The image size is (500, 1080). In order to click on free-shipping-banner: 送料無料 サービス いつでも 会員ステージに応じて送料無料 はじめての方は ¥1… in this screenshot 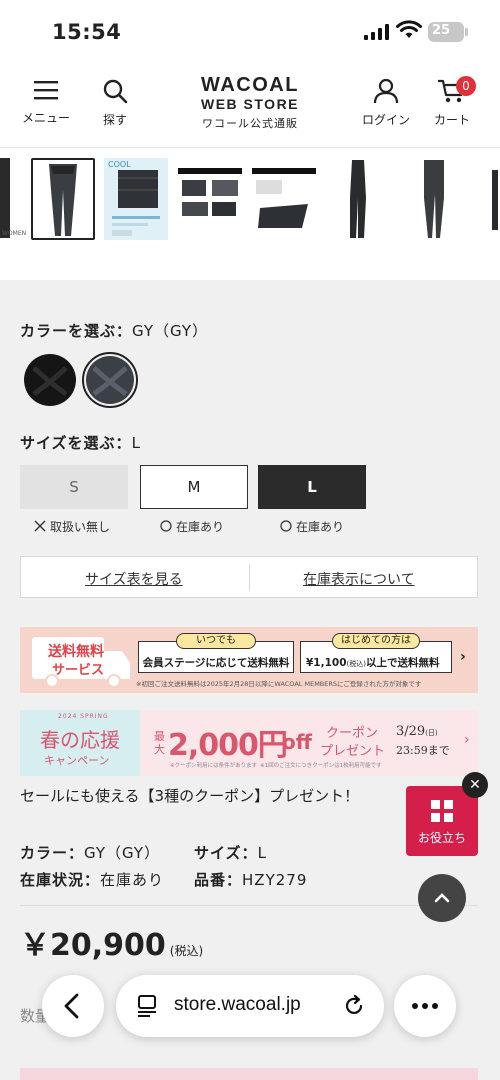, I will do `click(249, 660)`.